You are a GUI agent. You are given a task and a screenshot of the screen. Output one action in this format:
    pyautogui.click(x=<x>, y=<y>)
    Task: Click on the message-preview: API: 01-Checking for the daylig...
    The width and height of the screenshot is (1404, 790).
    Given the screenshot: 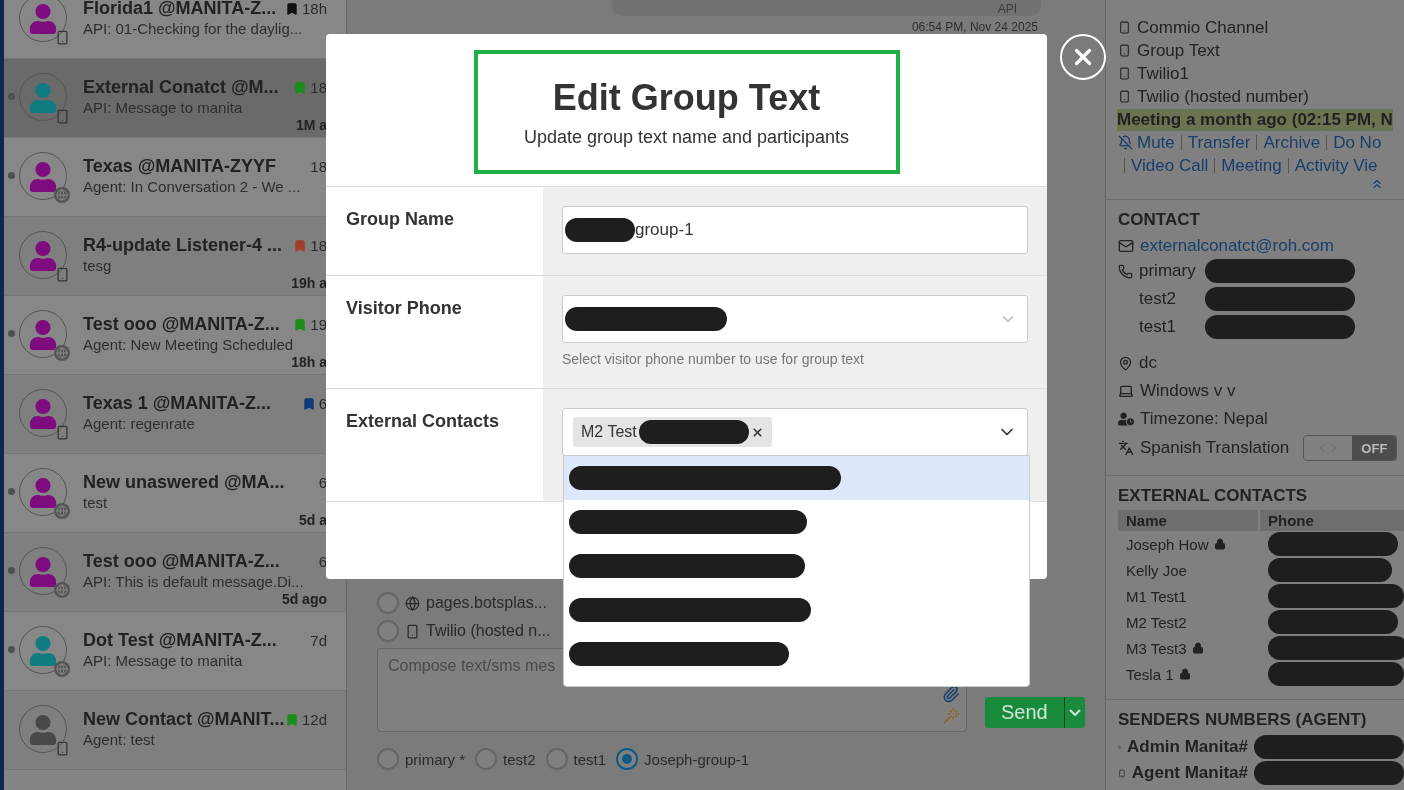 What is the action you would take?
    pyautogui.click(x=193, y=28)
    